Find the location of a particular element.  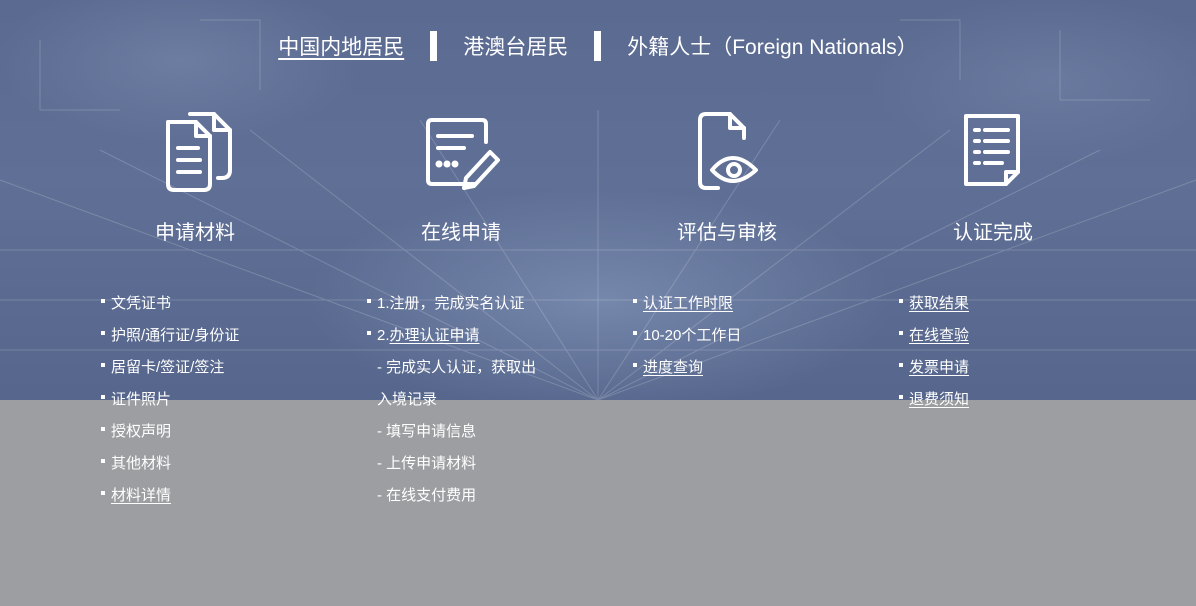

document-review-icon is located at coordinates (728, 151).